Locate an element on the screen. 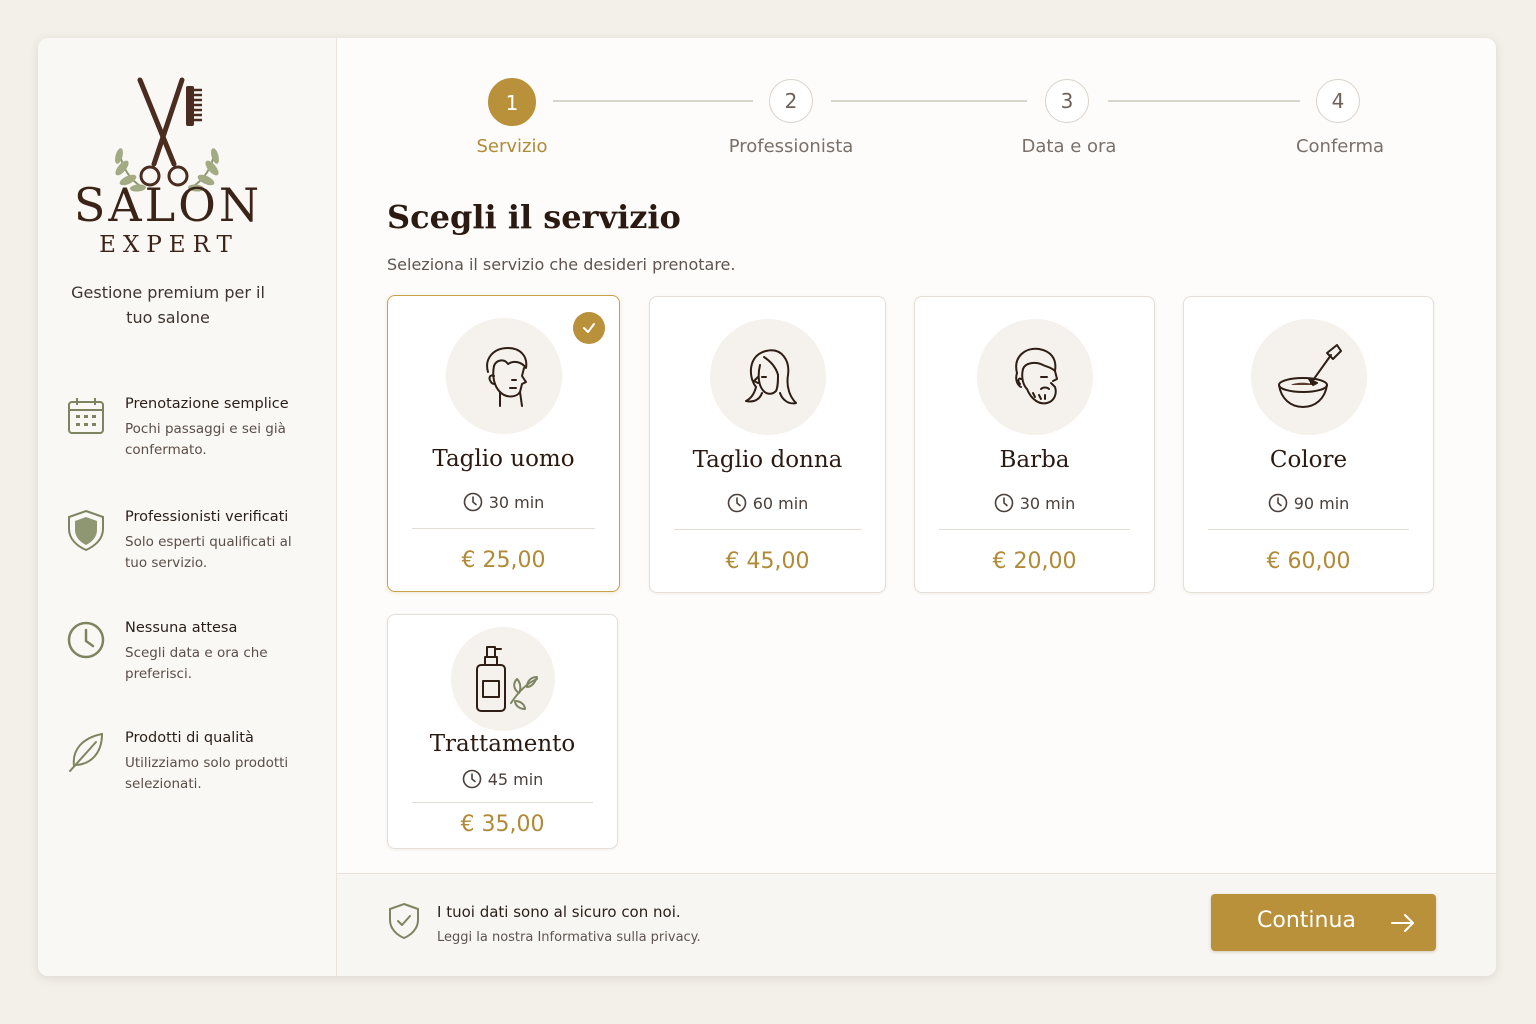  service-name: Taglio donna is located at coordinates (767, 460).